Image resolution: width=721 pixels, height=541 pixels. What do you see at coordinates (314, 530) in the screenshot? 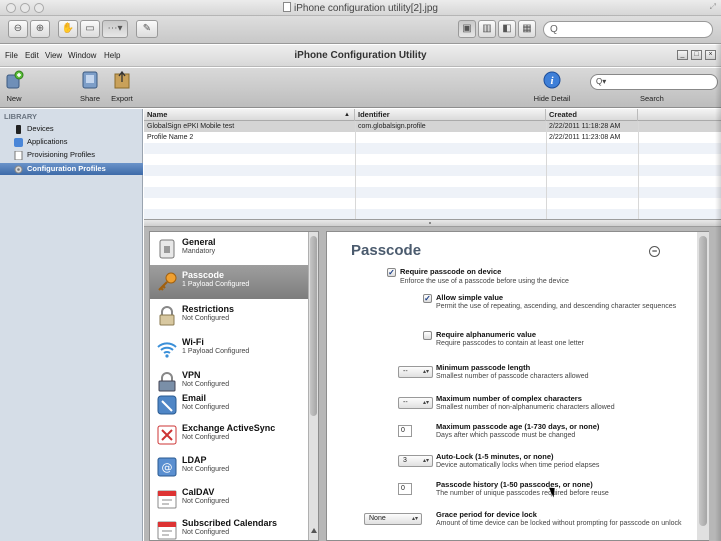
I see `scroll-up-icon` at bounding box center [314, 530].